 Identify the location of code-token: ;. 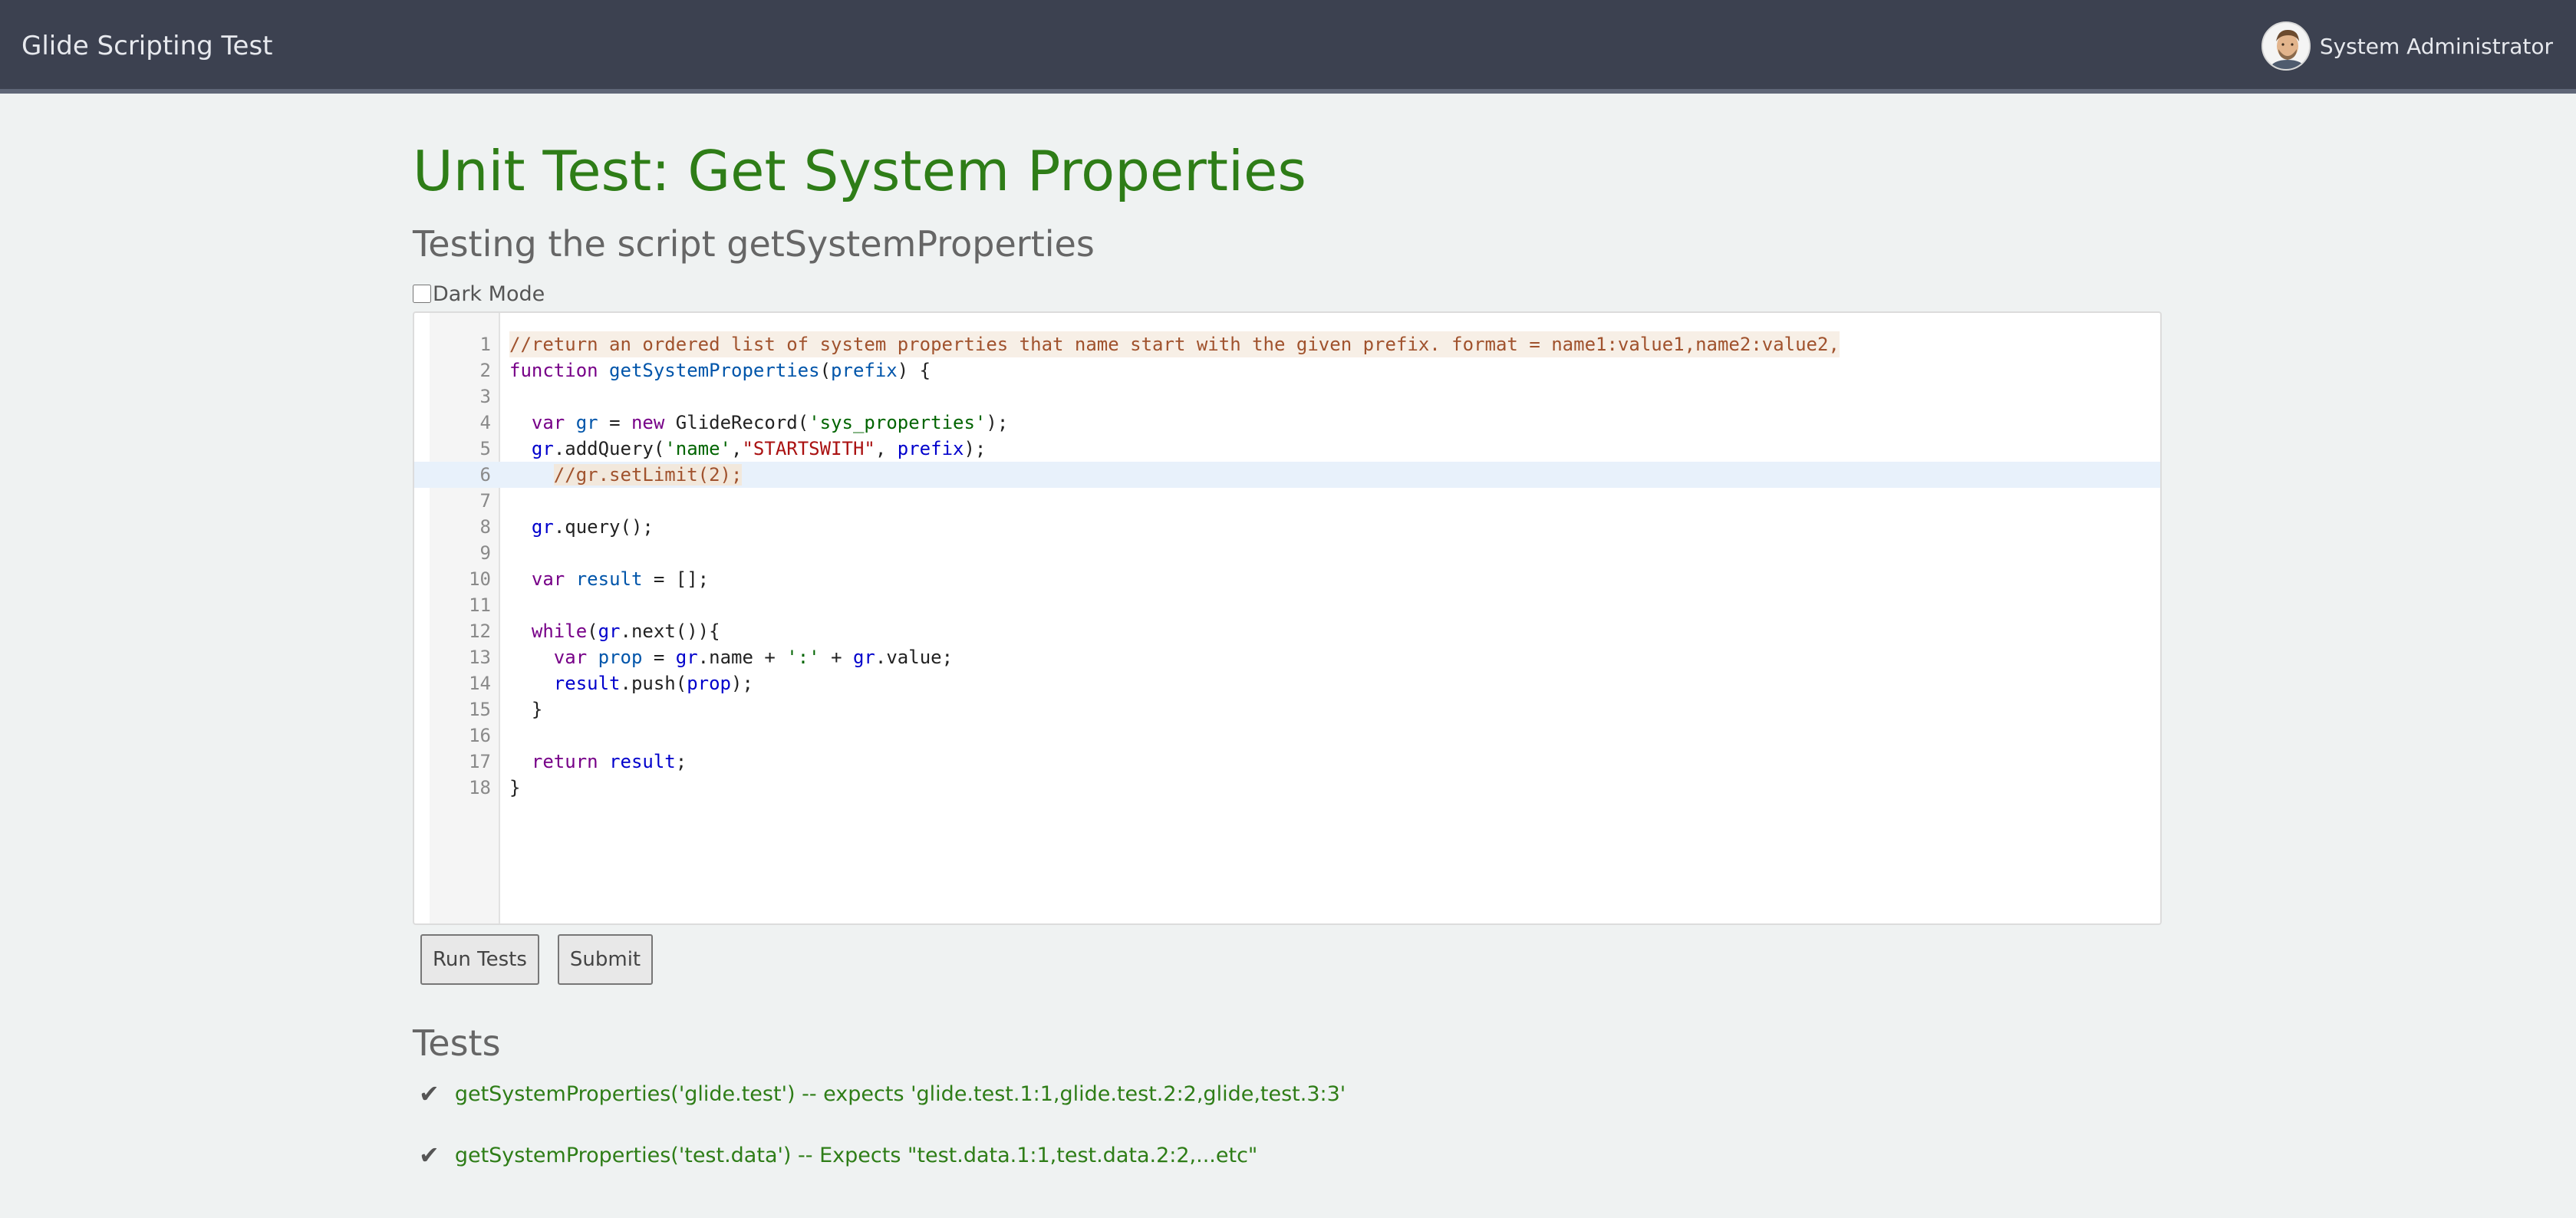
(681, 761).